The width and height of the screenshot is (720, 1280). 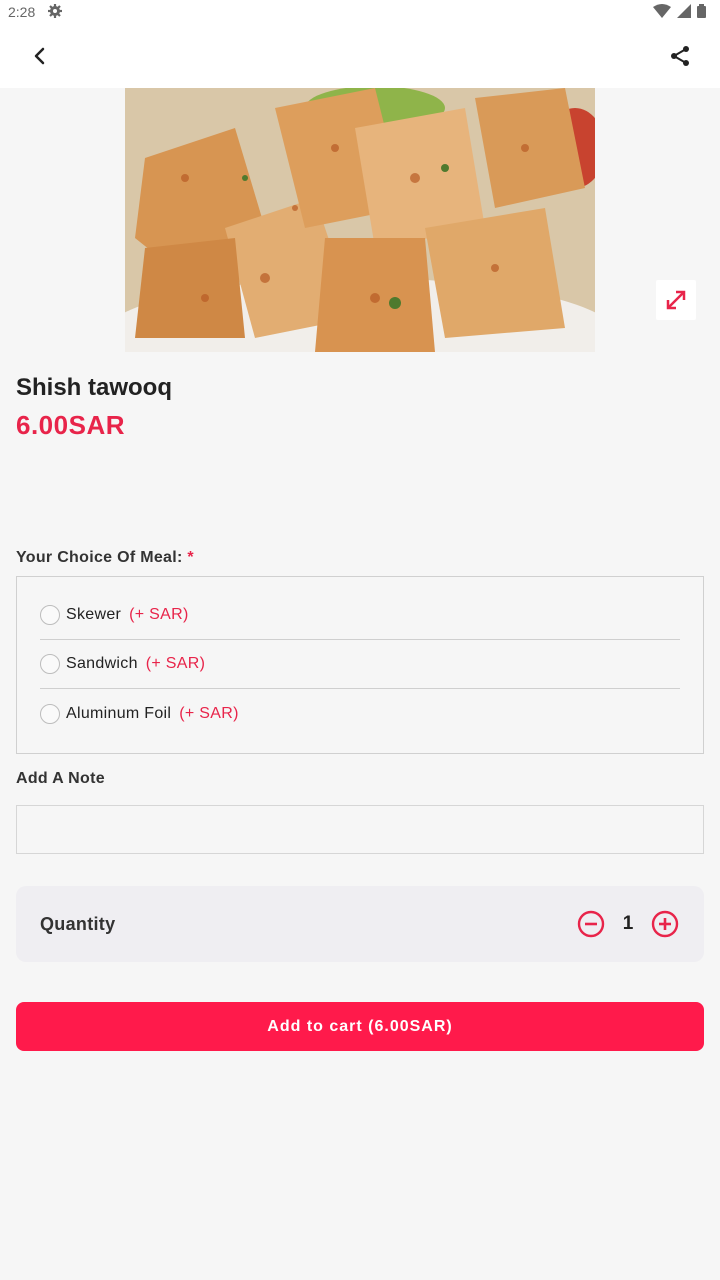 What do you see at coordinates (119, 713) in the screenshot?
I see `option-label: Aluminum Foil` at bounding box center [119, 713].